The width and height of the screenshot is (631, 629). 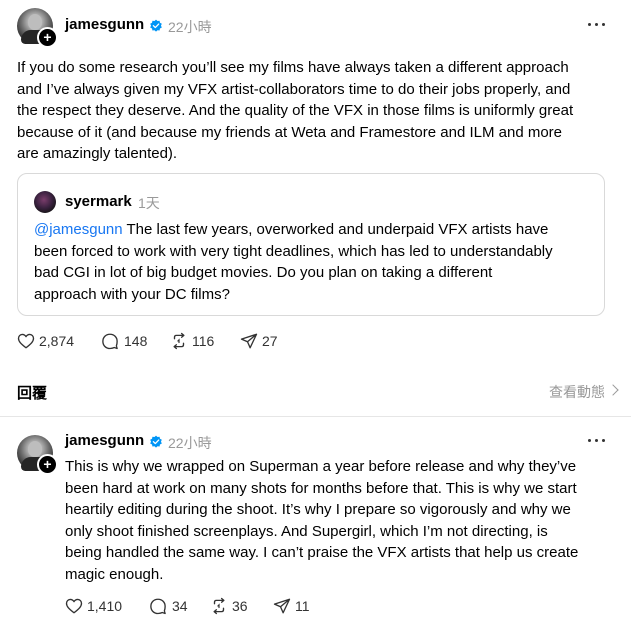 I want to click on comment-button: 148, so click(x=126, y=341).